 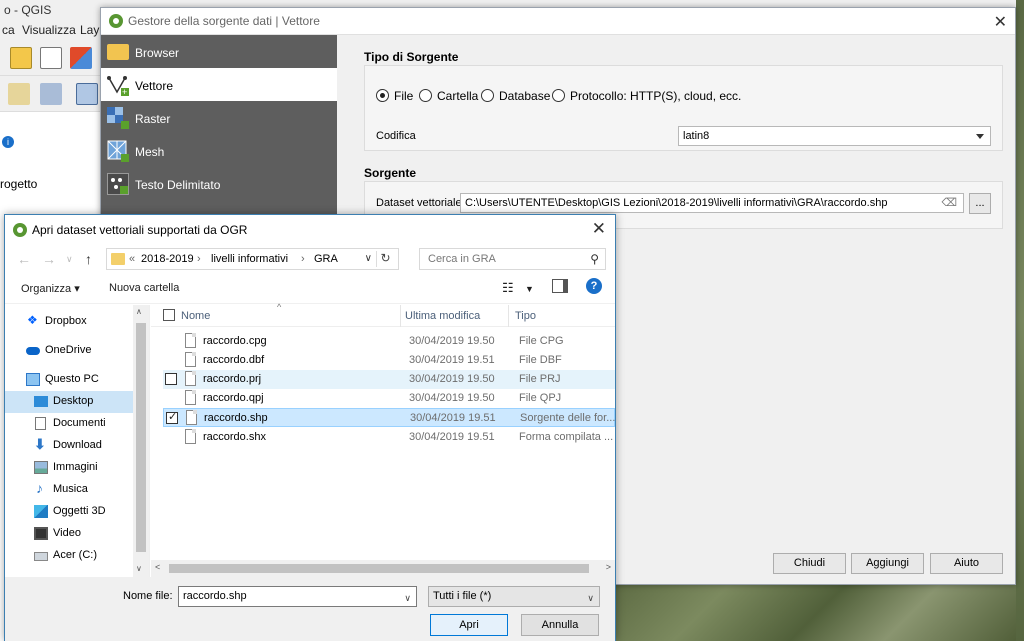 I want to click on nav-item-onedrive: OneDrive, so click(x=69, y=351).